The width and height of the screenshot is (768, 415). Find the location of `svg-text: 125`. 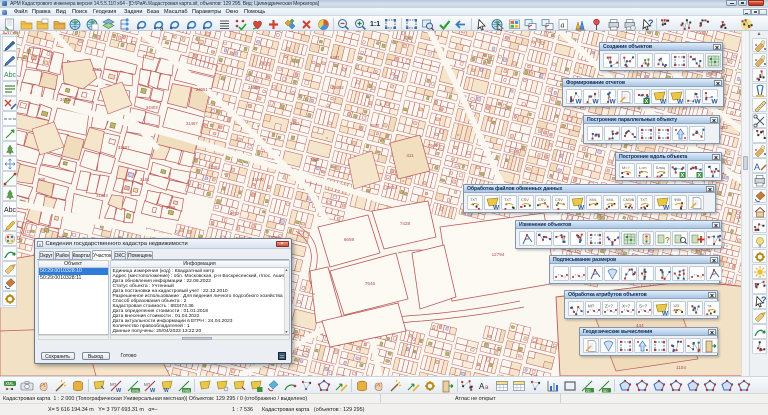

svg-text: 125 is located at coordinates (676, 306).